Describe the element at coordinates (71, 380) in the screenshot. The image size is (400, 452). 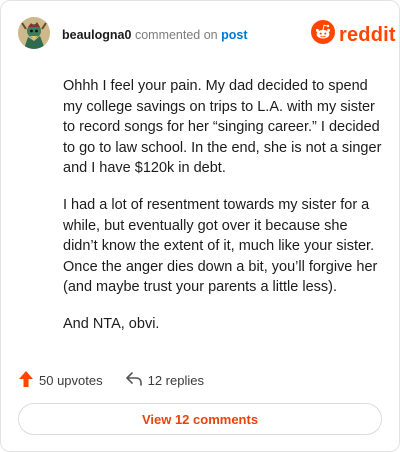
I see `upvote-count: 50 upvotes` at that location.